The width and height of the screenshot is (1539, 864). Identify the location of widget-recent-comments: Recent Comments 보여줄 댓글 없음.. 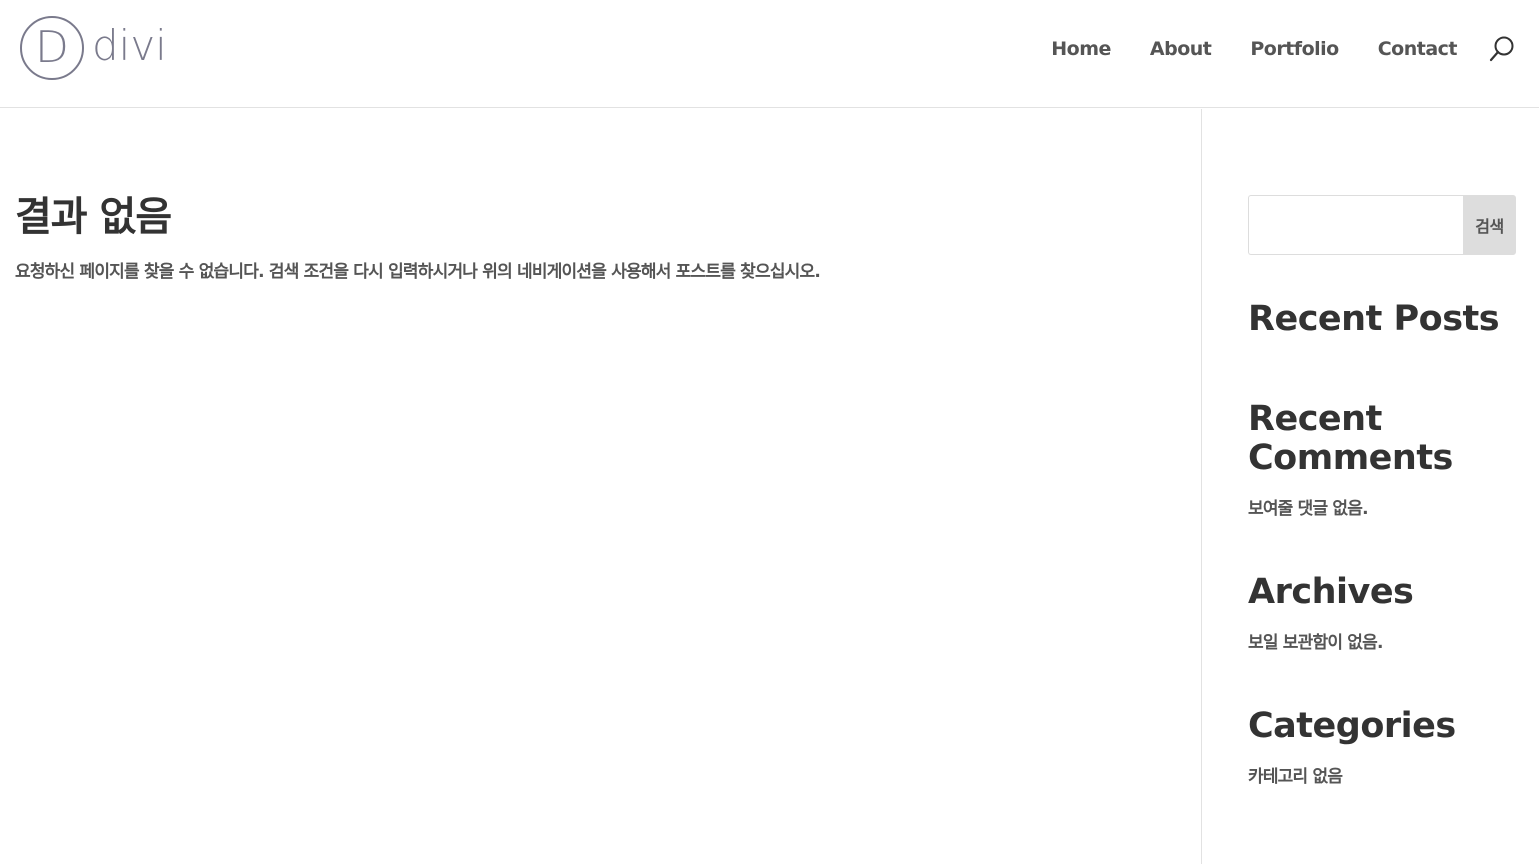
(1382, 461).